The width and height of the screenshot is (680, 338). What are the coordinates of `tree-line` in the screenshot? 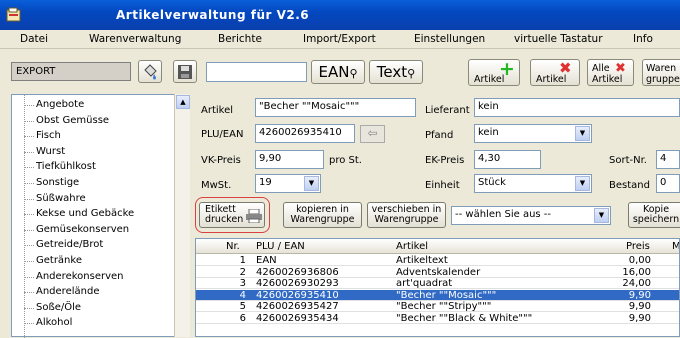 It's located at (24, 216).